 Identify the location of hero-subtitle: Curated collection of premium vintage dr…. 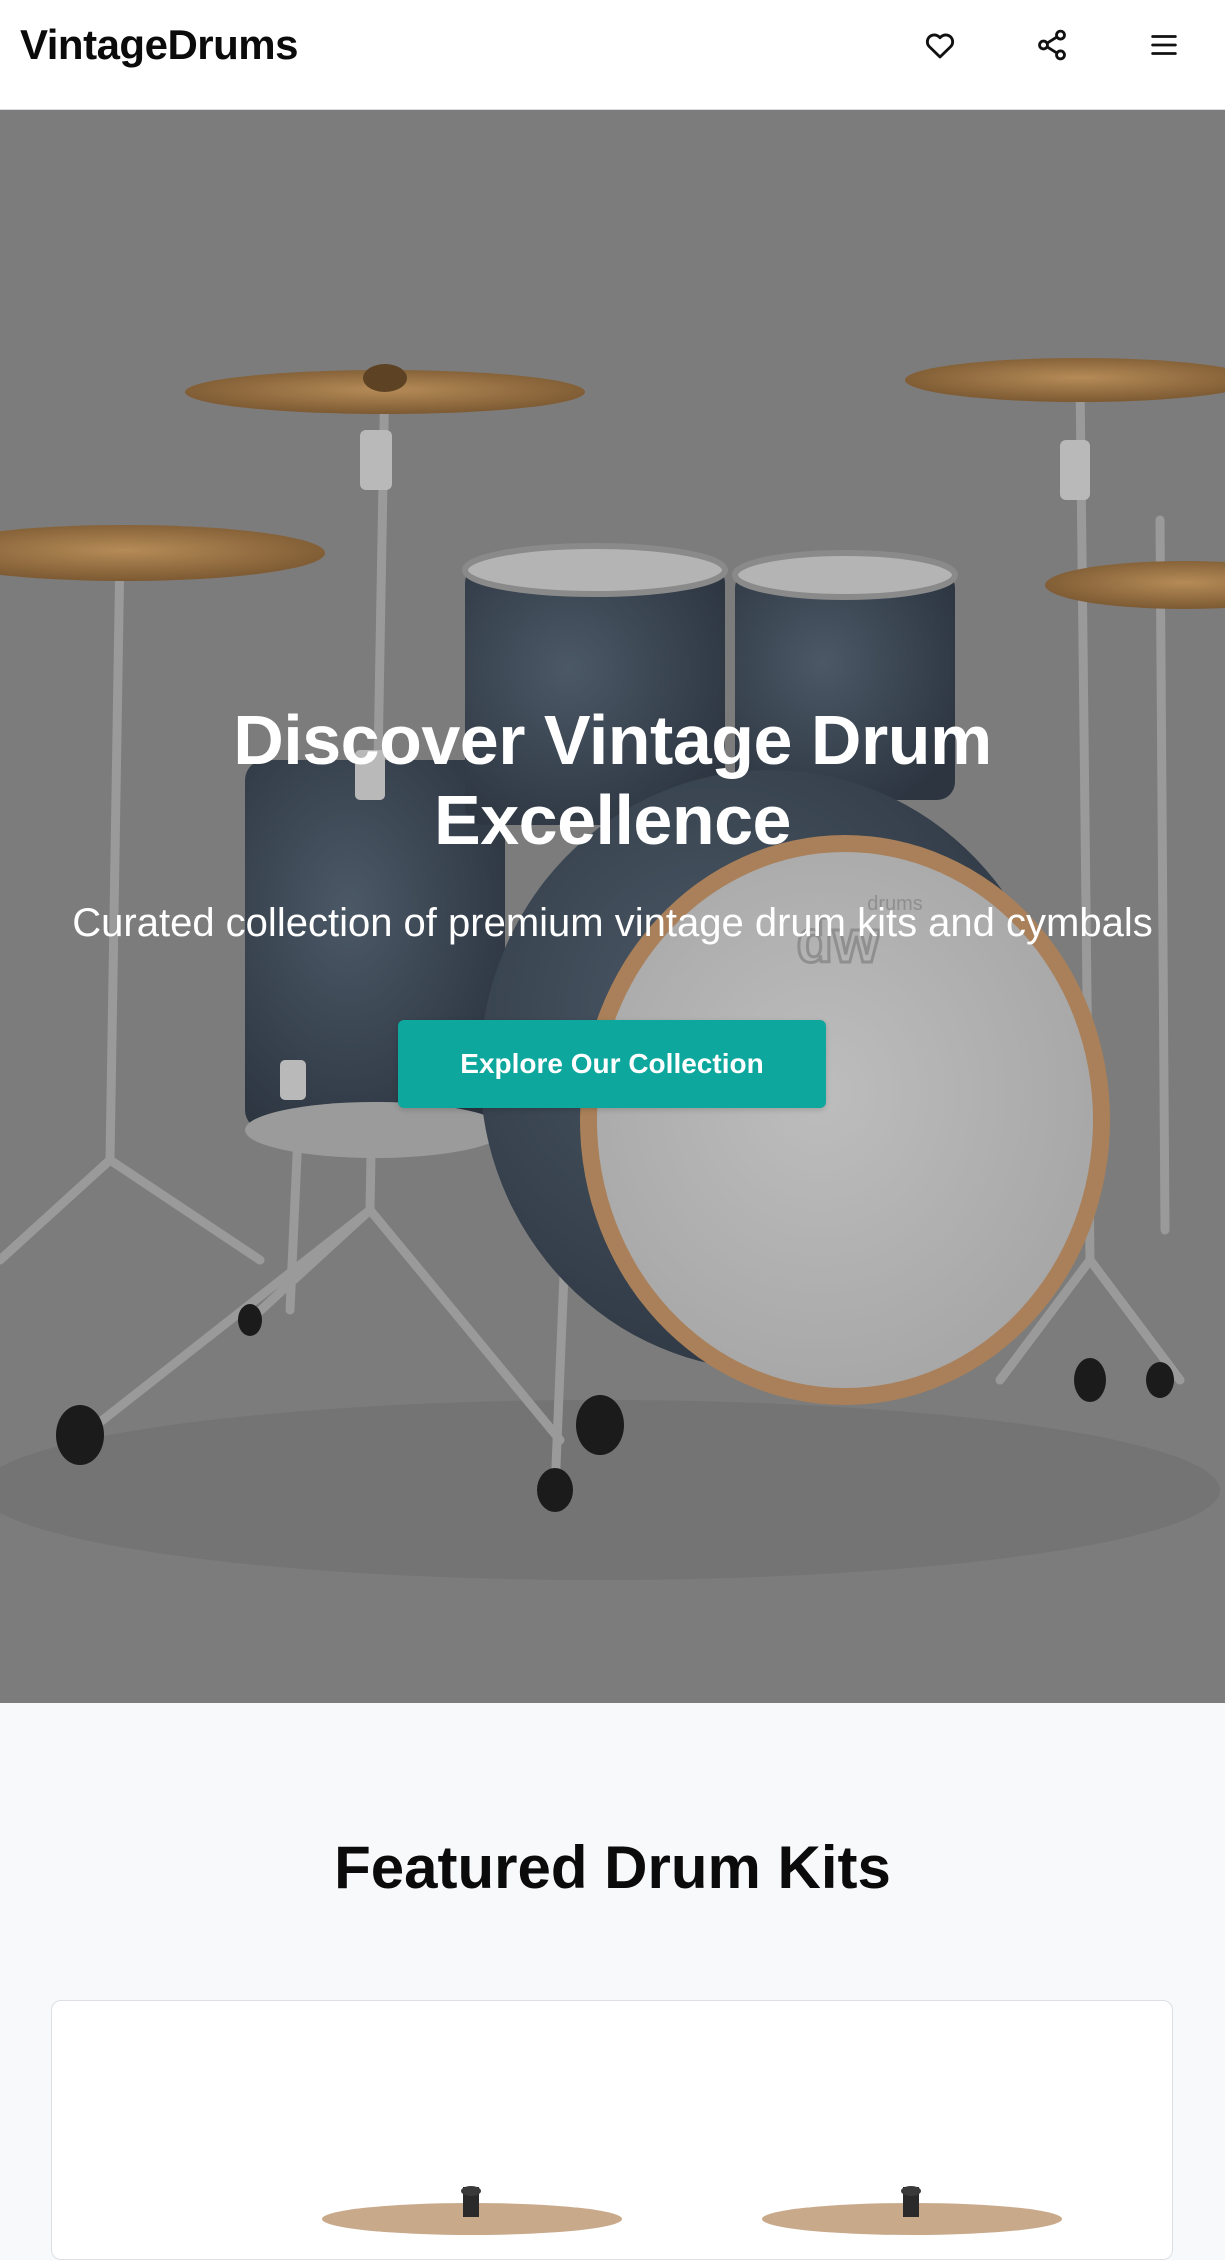
(612, 923).